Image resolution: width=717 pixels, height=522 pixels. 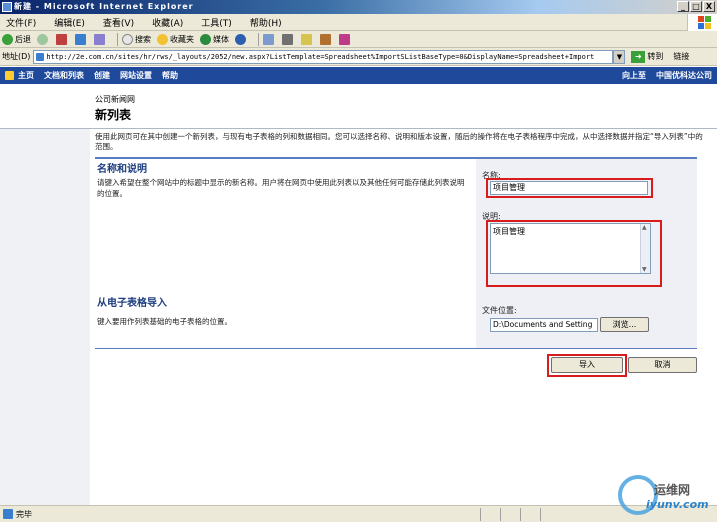 I want to click on forward-button, so click(x=43, y=39).